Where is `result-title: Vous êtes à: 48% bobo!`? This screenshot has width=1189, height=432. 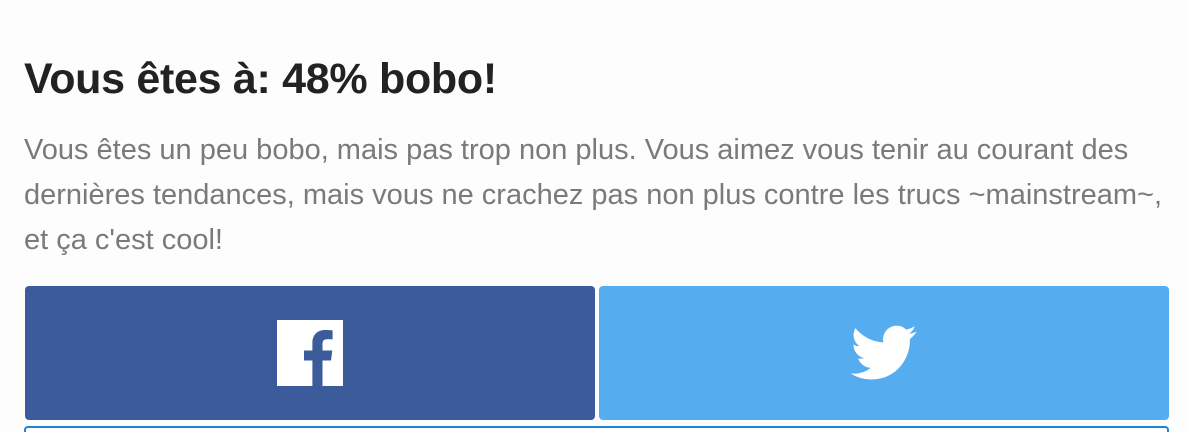
result-title: Vous êtes à: 48% bobo! is located at coordinates (260, 79).